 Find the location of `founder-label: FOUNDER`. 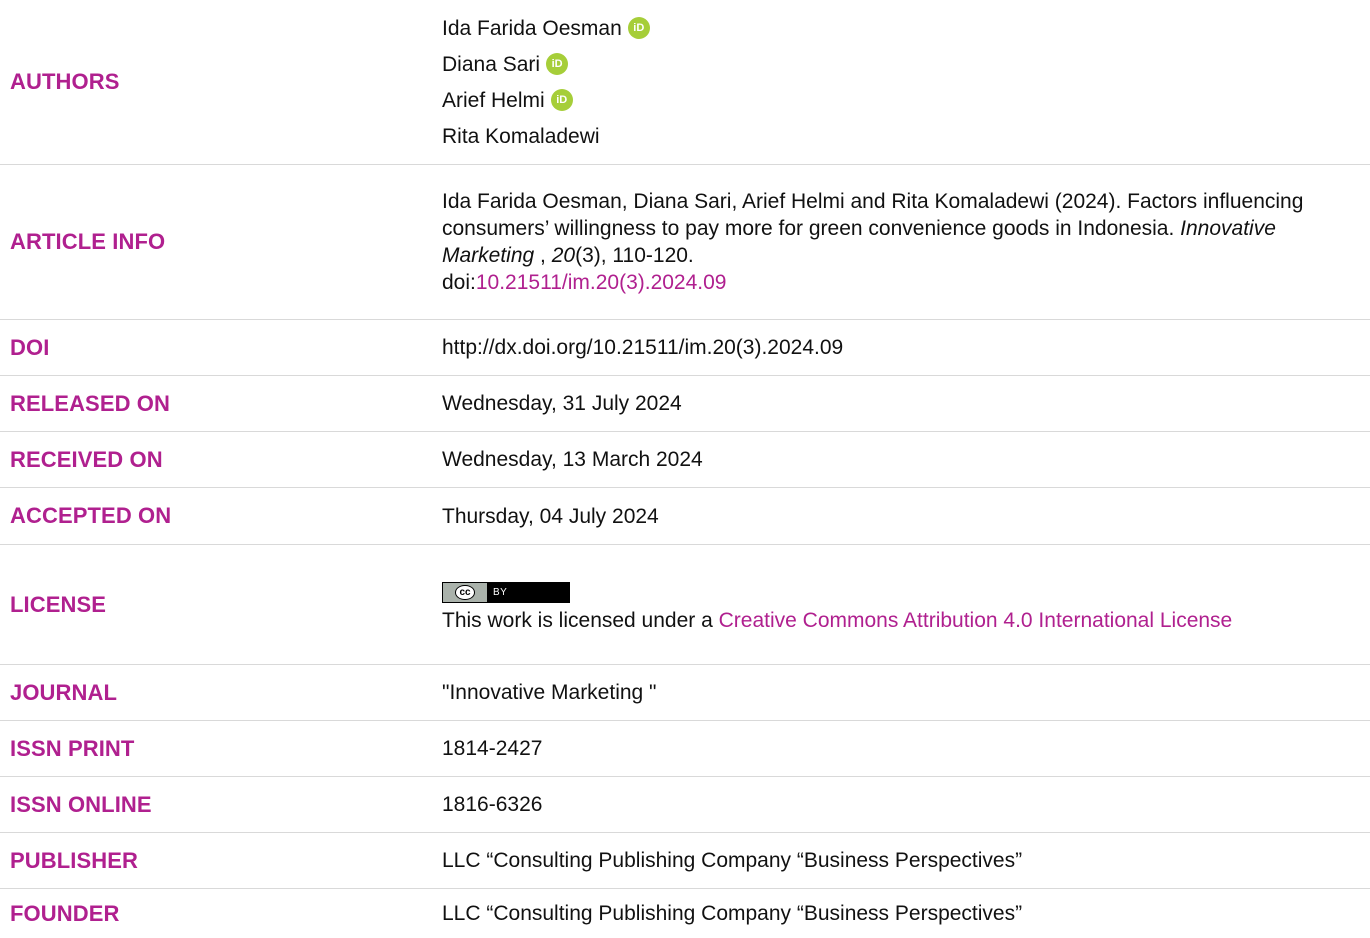

founder-label: FOUNDER is located at coordinates (65, 913).